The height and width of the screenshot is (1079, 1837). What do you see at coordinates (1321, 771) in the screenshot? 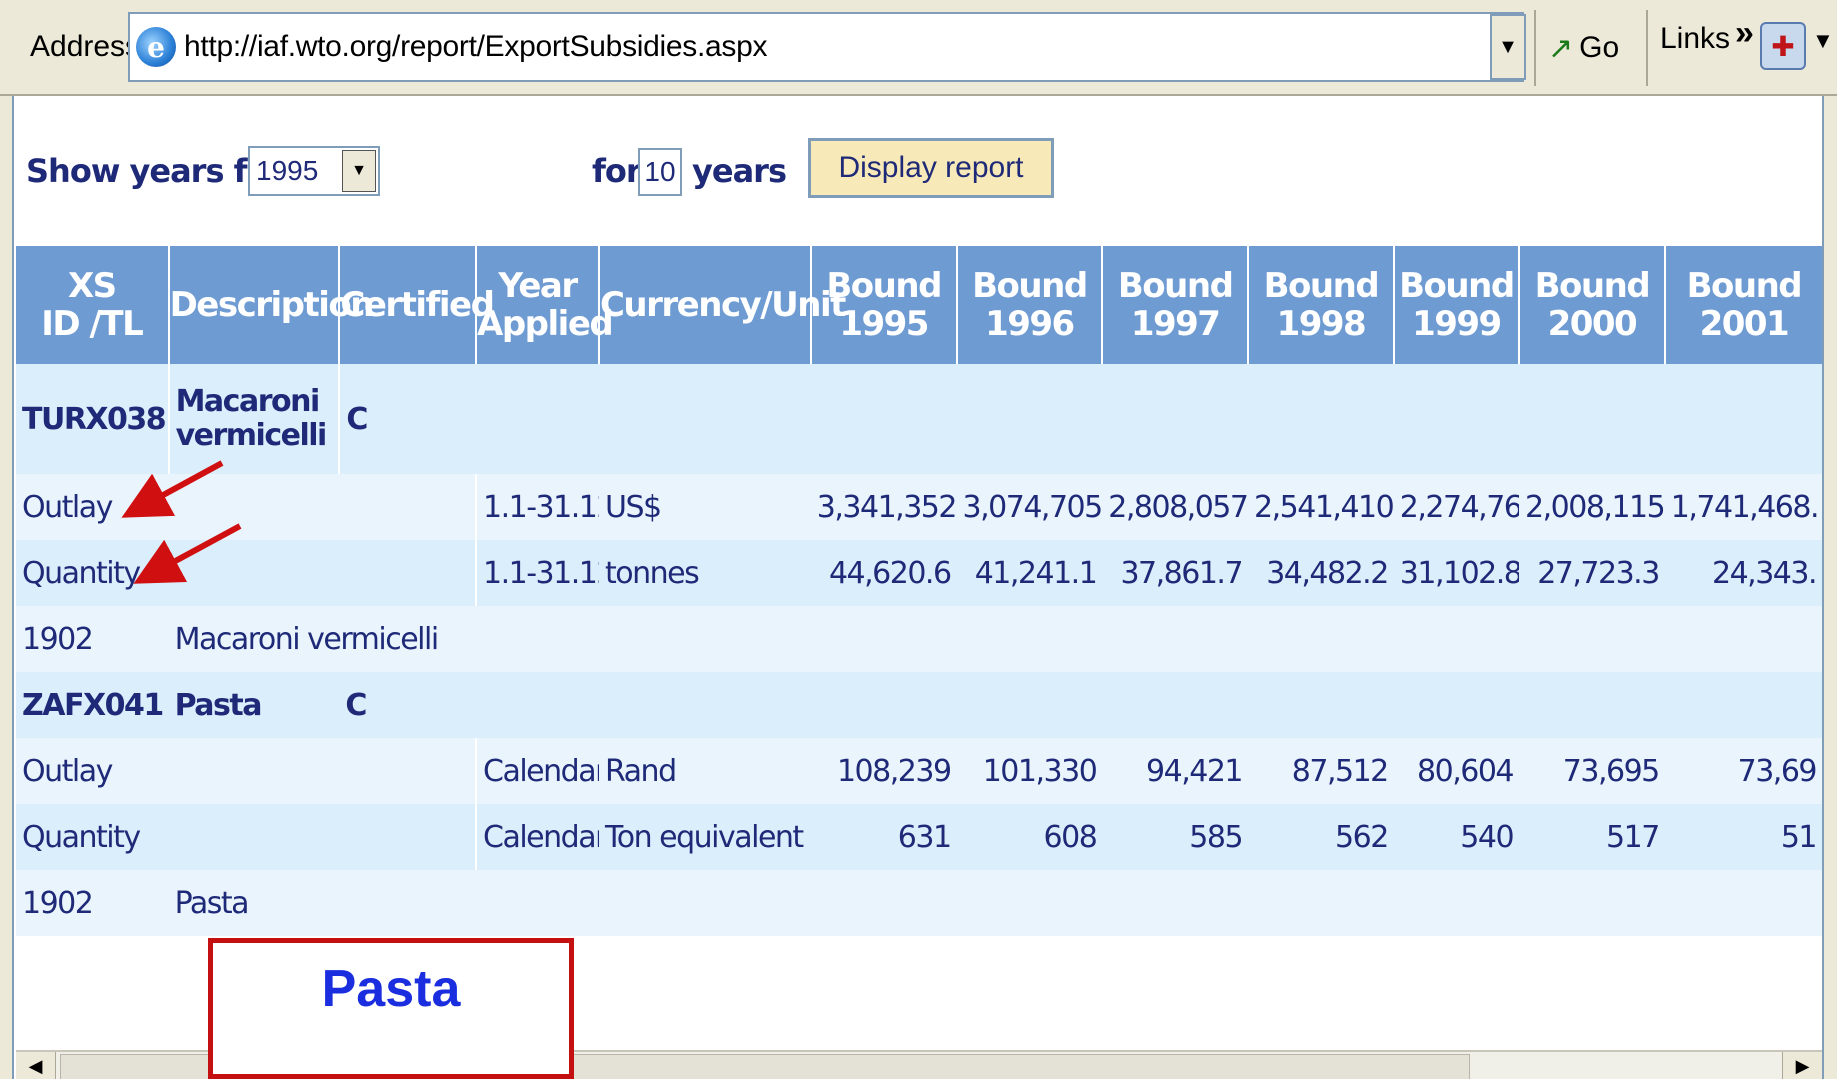
I see `value-cell: 87,512` at bounding box center [1321, 771].